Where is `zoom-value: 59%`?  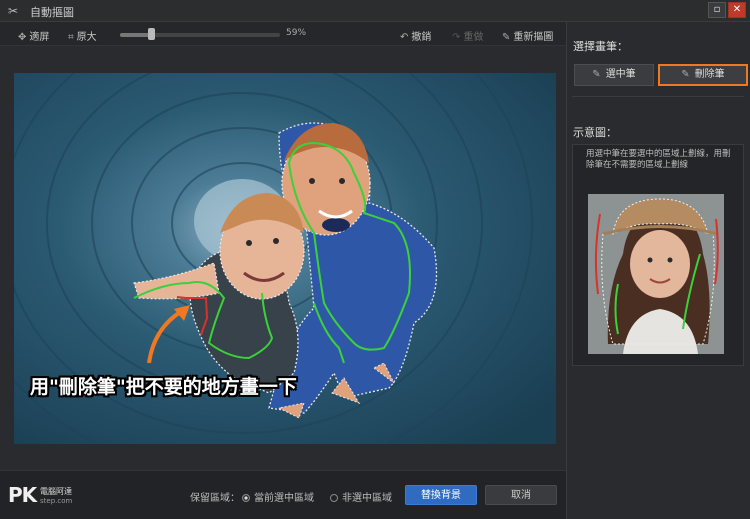 zoom-value: 59% is located at coordinates (296, 33).